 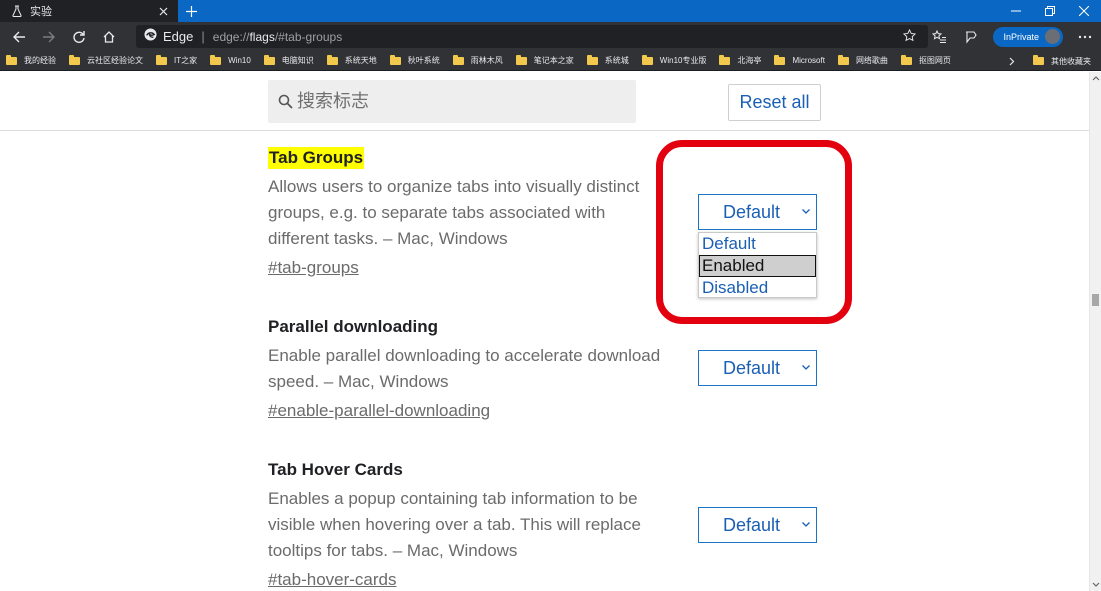 I want to click on flag-title: Parallel downloading, so click(x=353, y=326).